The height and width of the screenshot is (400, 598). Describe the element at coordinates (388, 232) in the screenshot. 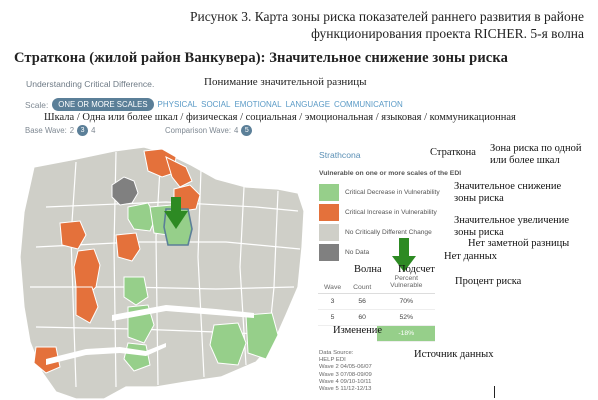

I see `legend-label: No Critically Different Change` at that location.